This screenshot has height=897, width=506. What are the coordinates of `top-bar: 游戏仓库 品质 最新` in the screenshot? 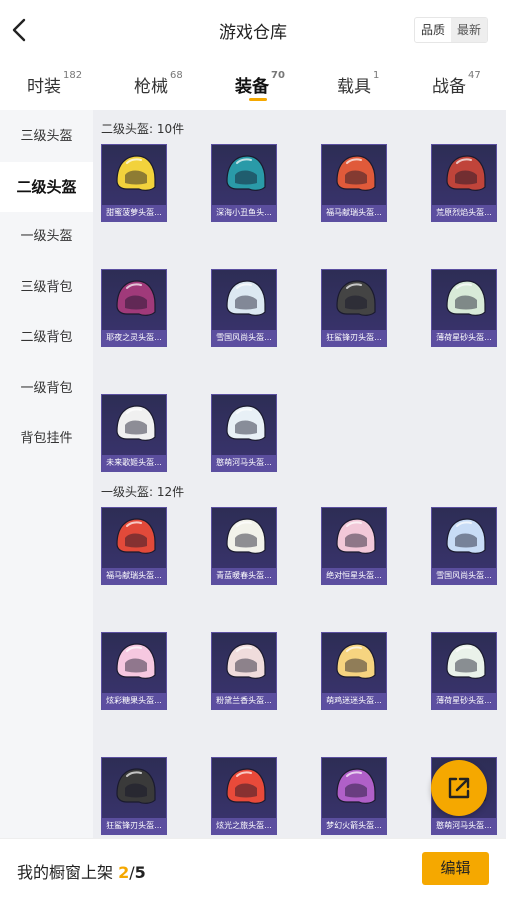 It's located at (253, 30).